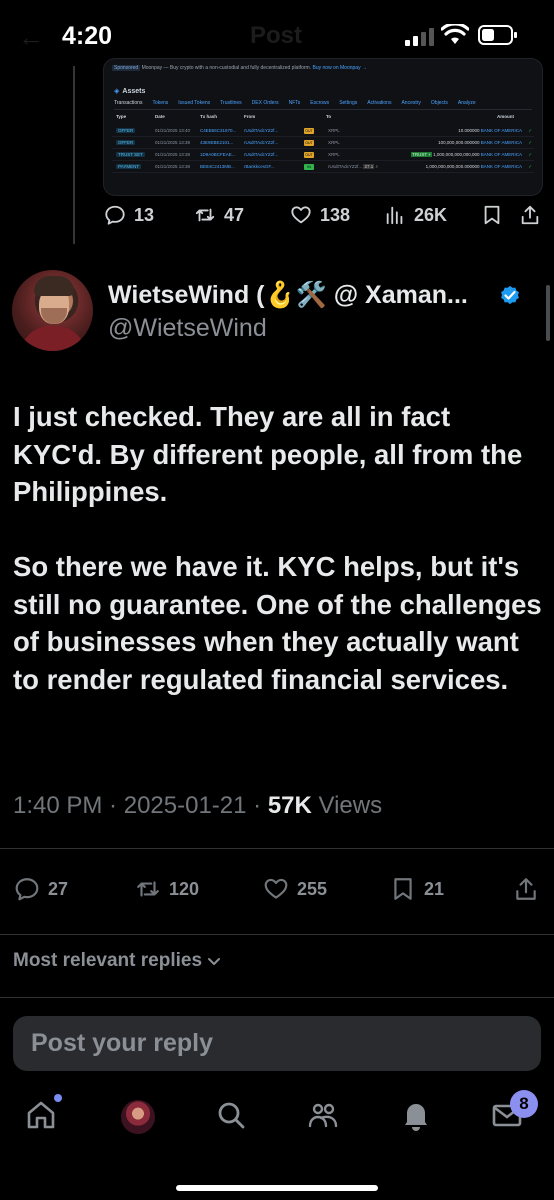  Describe the element at coordinates (455, 34) in the screenshot. I see `wifi-icon` at that location.